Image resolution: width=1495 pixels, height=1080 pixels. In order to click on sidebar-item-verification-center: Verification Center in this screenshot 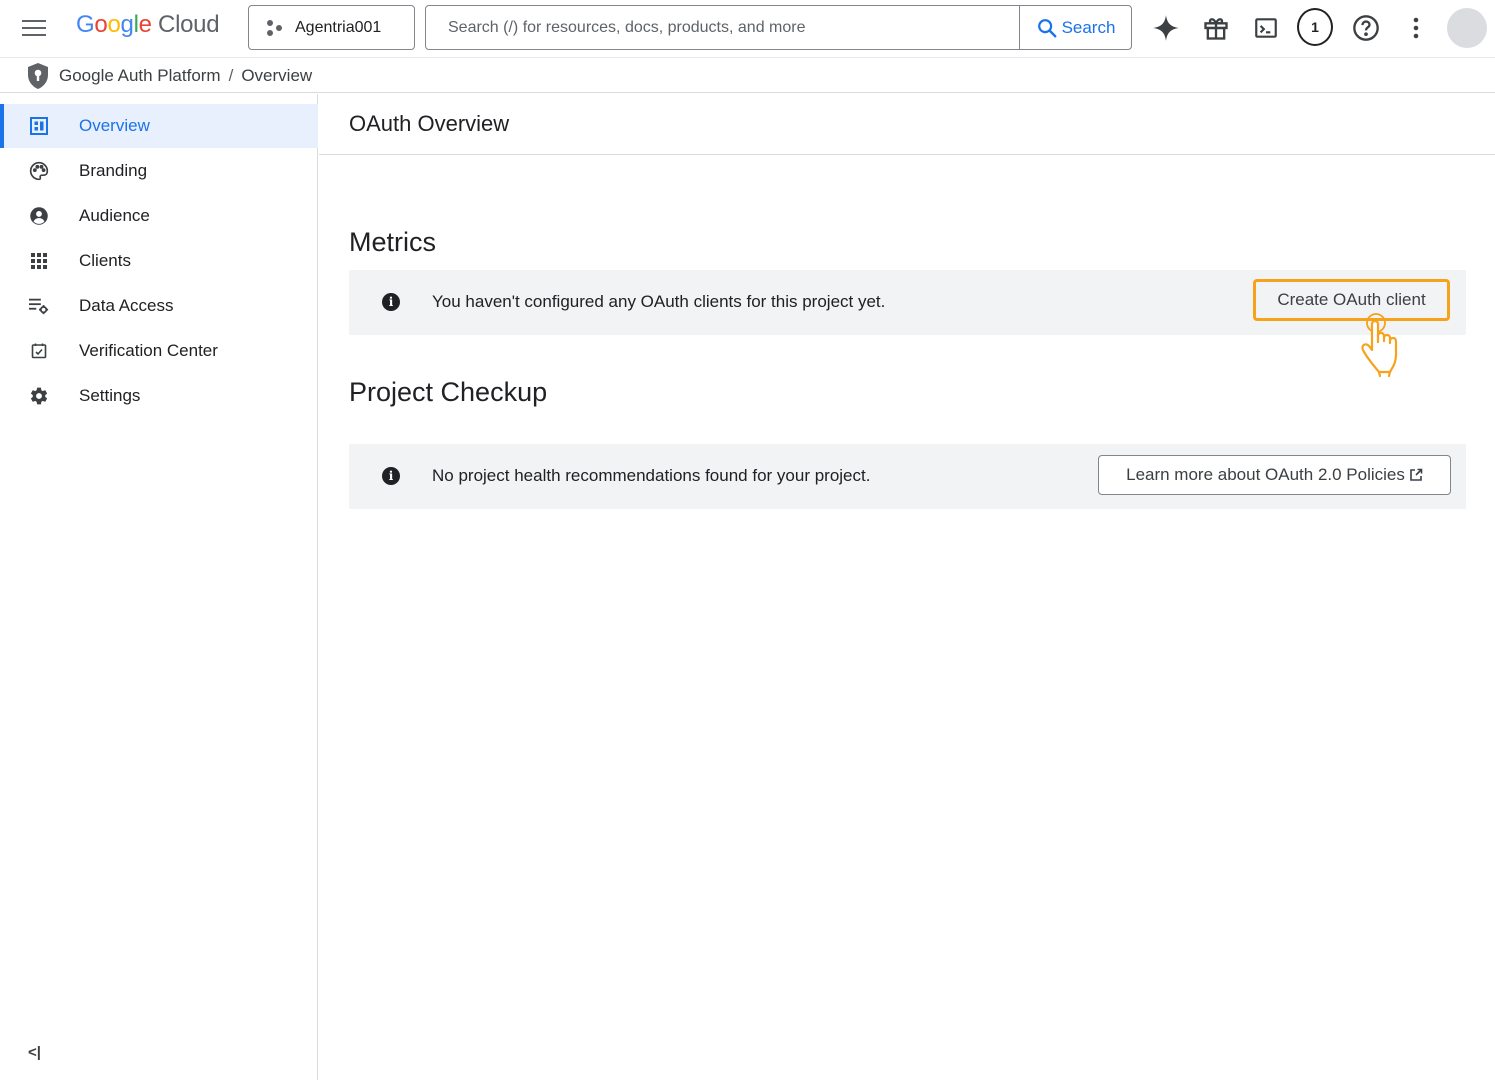, I will do `click(159, 351)`.